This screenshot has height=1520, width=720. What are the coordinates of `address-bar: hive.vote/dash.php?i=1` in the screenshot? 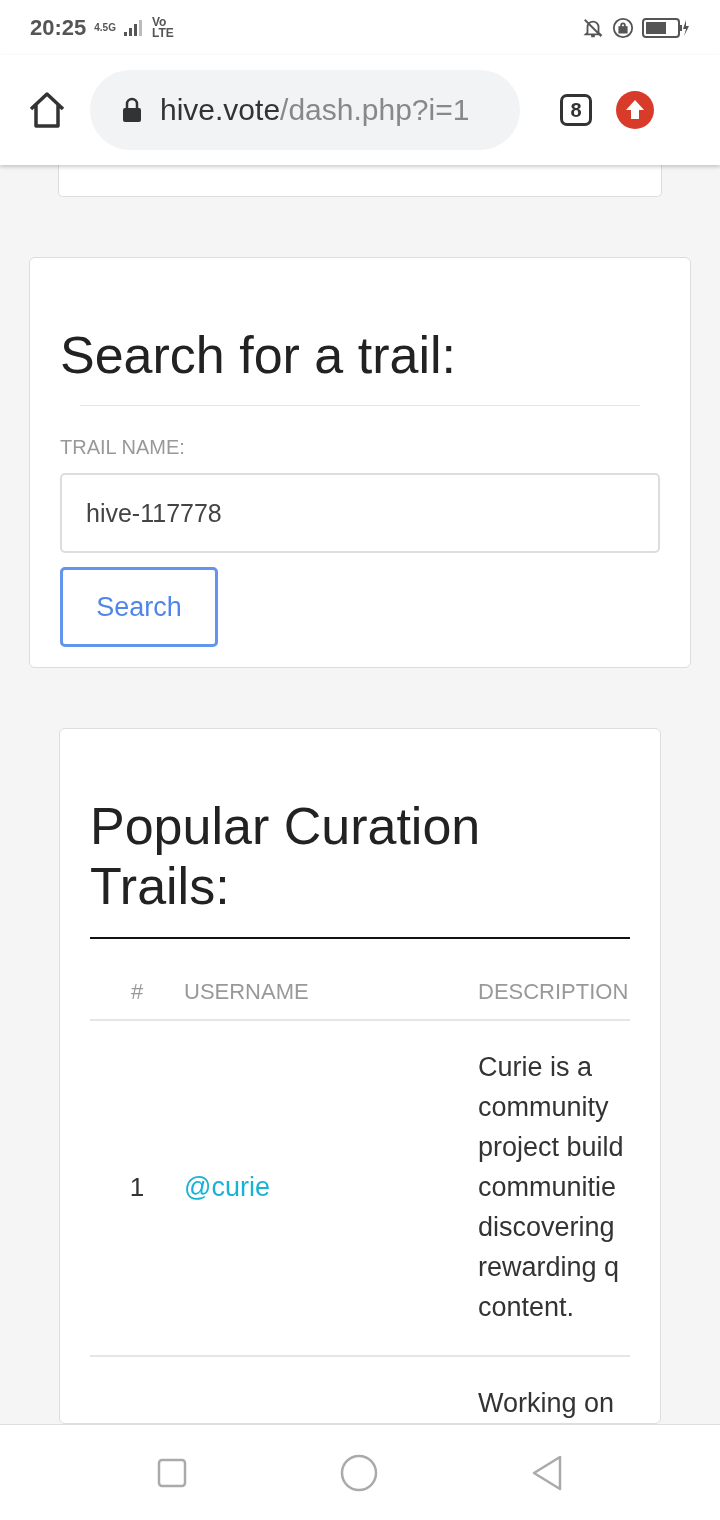 It's located at (305, 110).